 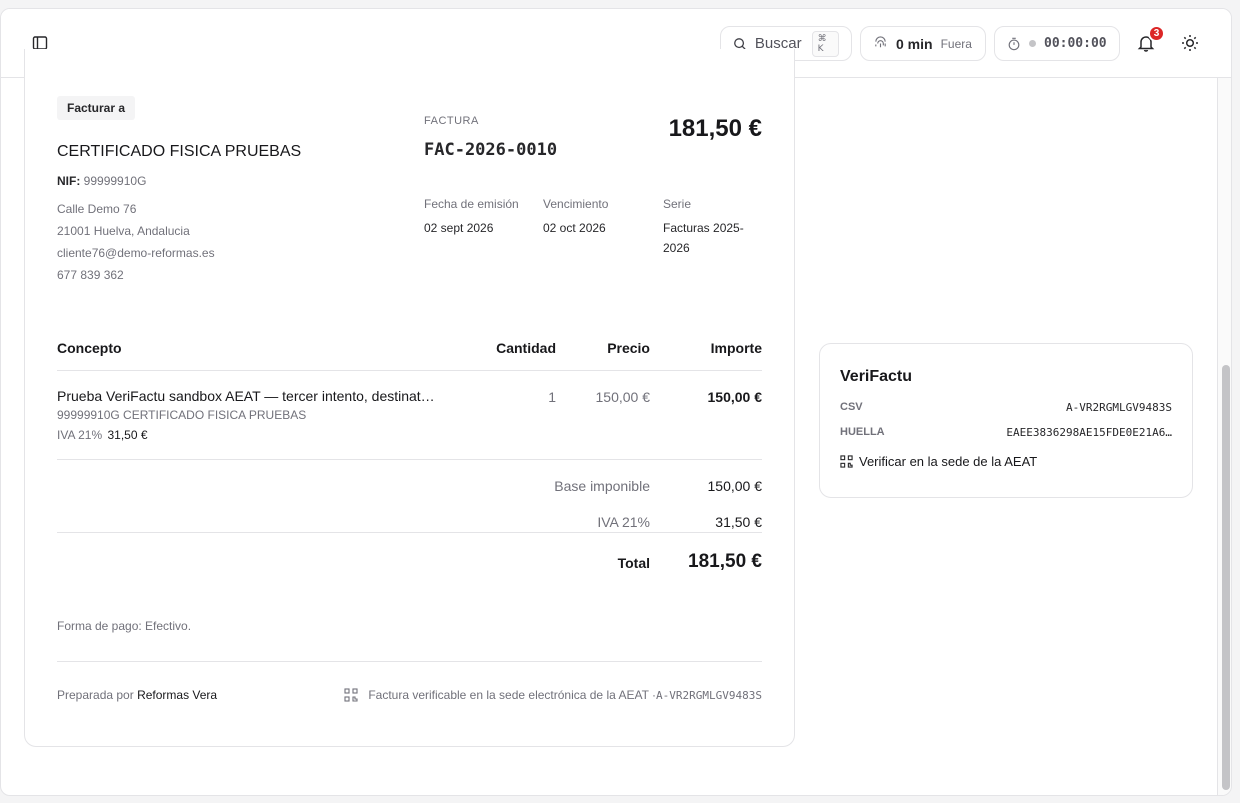 What do you see at coordinates (123, 231) in the screenshot?
I see `client-address-line2: 21001 Huelva, Andalucia` at bounding box center [123, 231].